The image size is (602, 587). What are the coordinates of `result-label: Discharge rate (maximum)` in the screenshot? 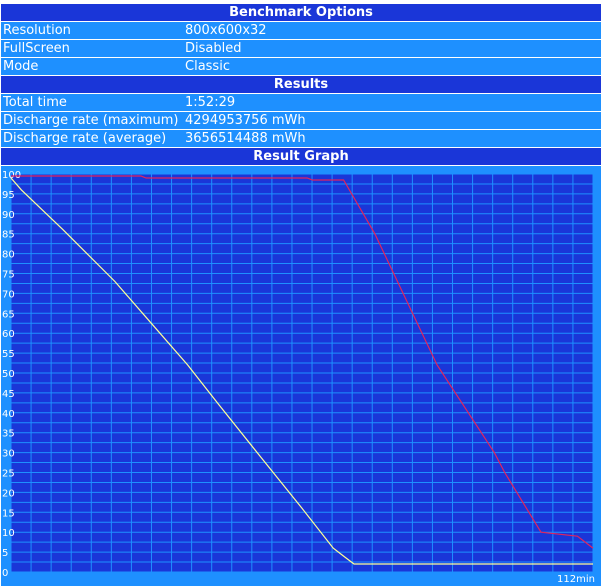 It's located at (91, 120).